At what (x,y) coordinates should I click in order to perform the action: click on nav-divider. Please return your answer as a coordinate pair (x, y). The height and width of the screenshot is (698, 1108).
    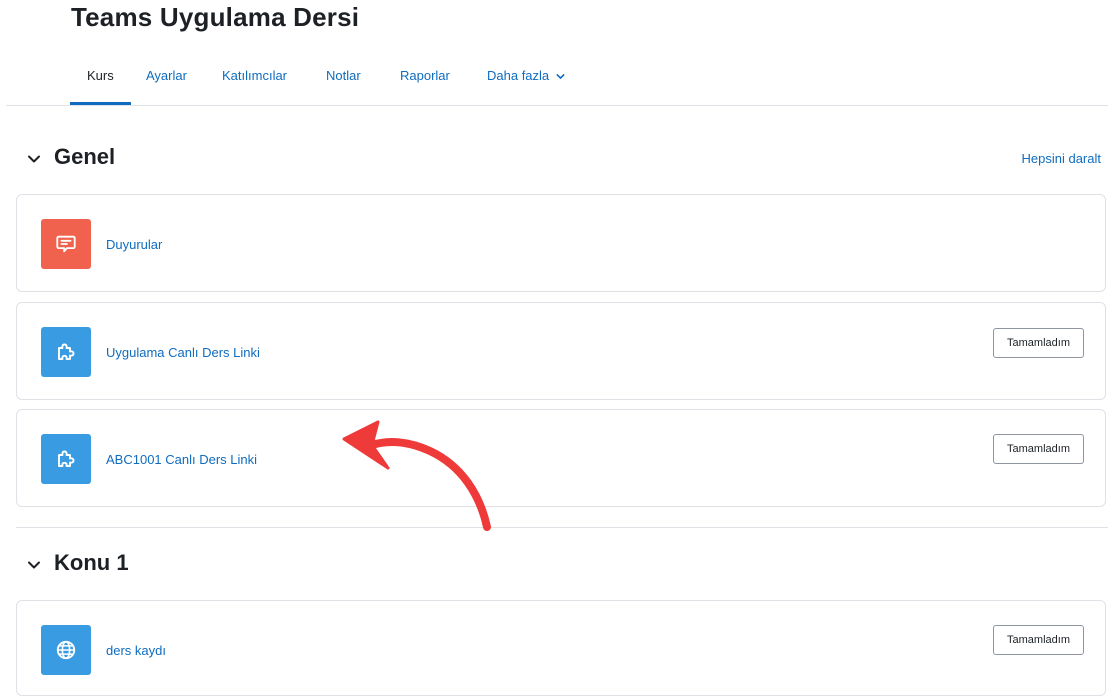
    Looking at the image, I should click on (557, 105).